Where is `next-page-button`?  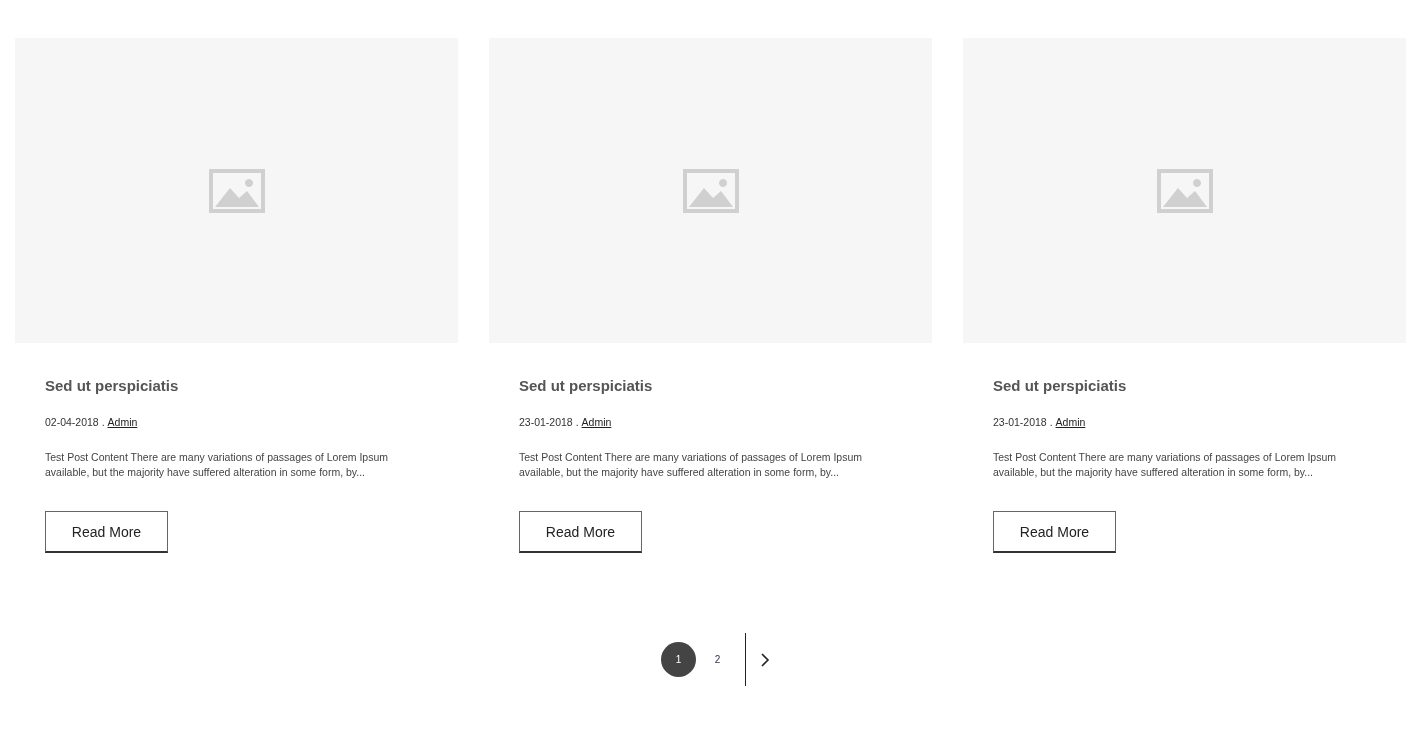
next-page-button is located at coordinates (765, 659).